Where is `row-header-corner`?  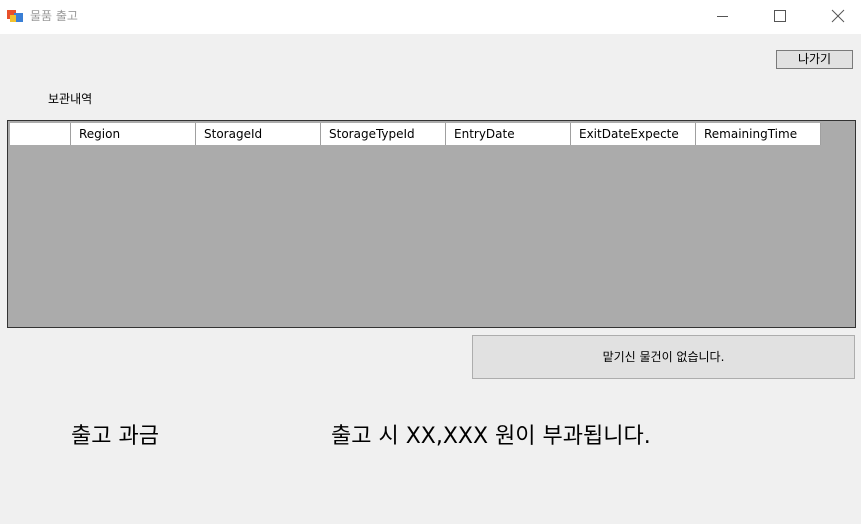
row-header-corner is located at coordinates (40, 134).